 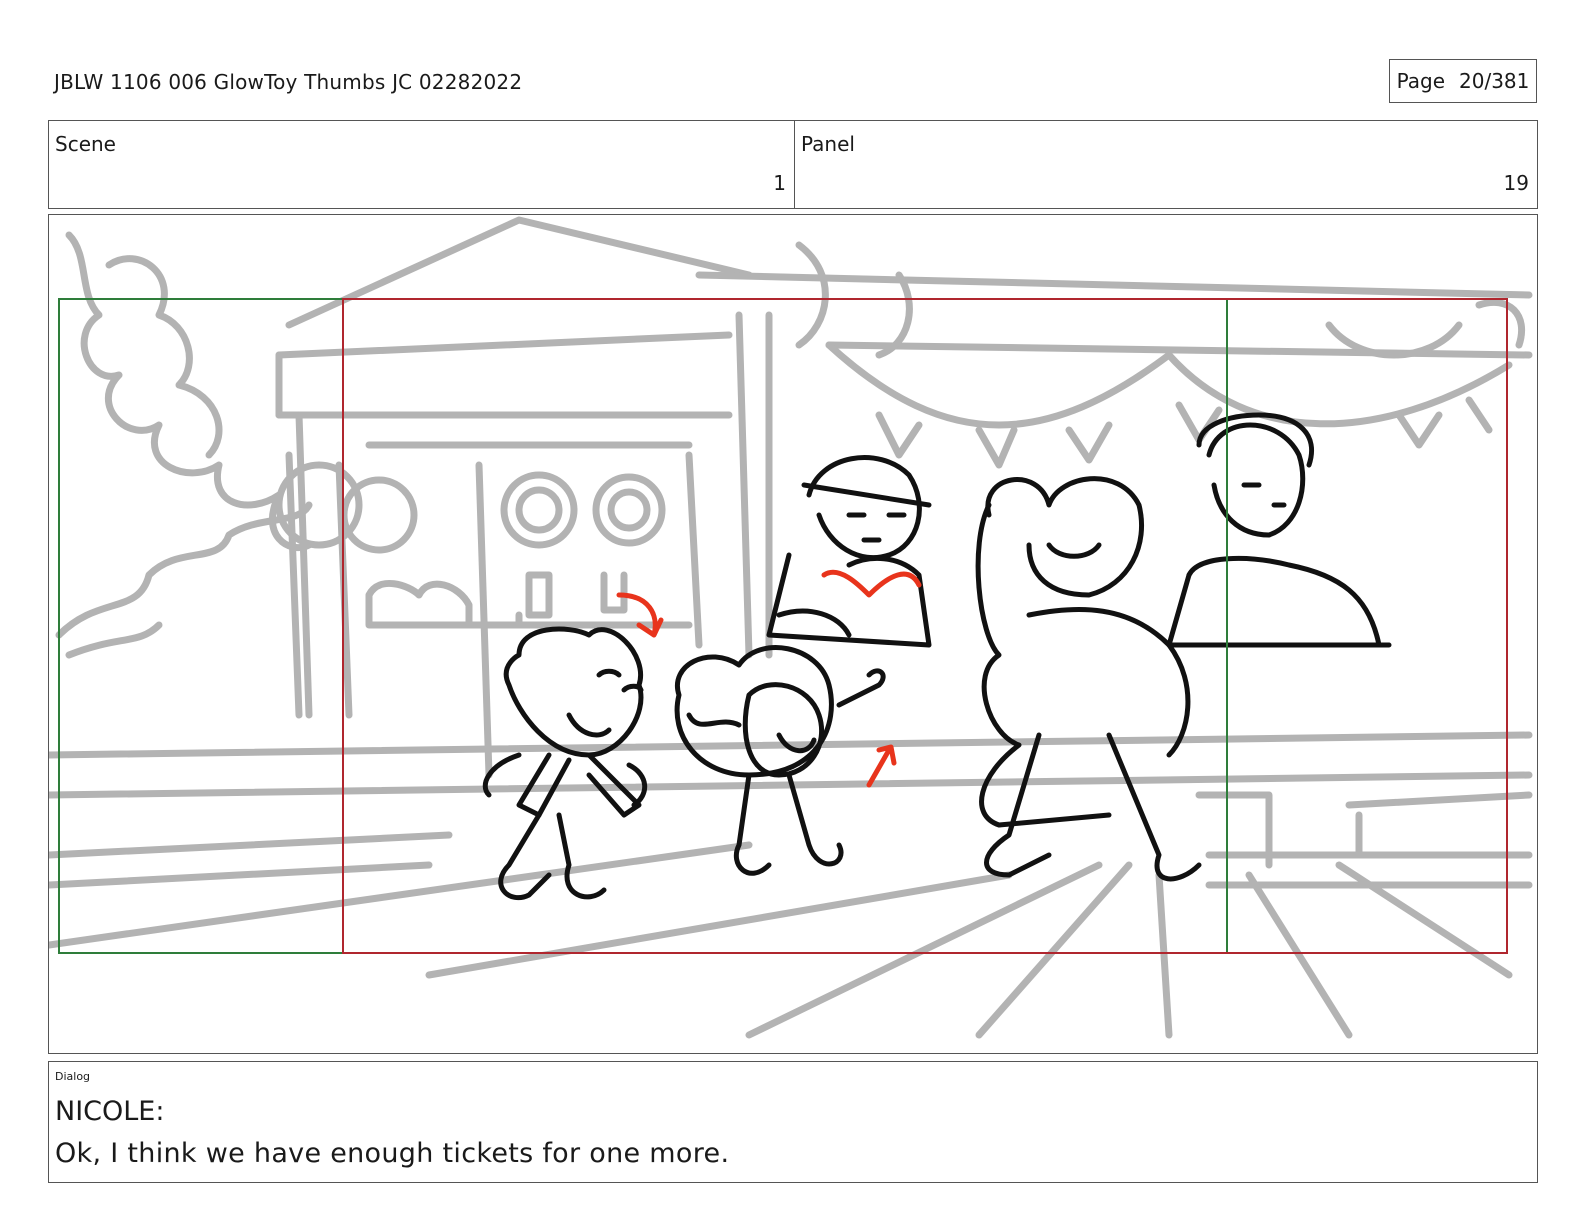 What do you see at coordinates (871, 584) in the screenshot?
I see `heart-scribble` at bounding box center [871, 584].